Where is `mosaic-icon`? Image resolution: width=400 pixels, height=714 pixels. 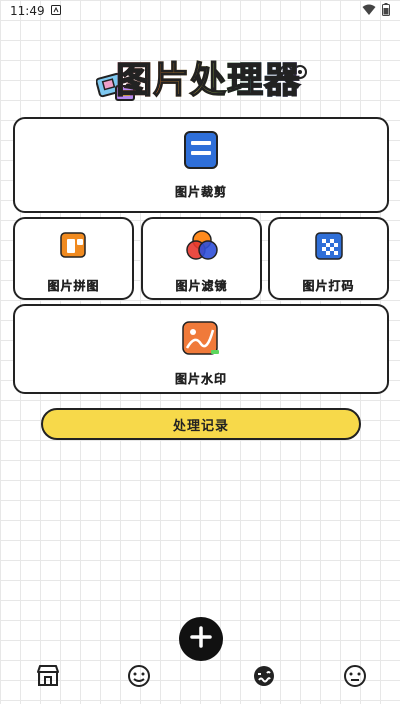 mosaic-icon is located at coordinates (329, 248).